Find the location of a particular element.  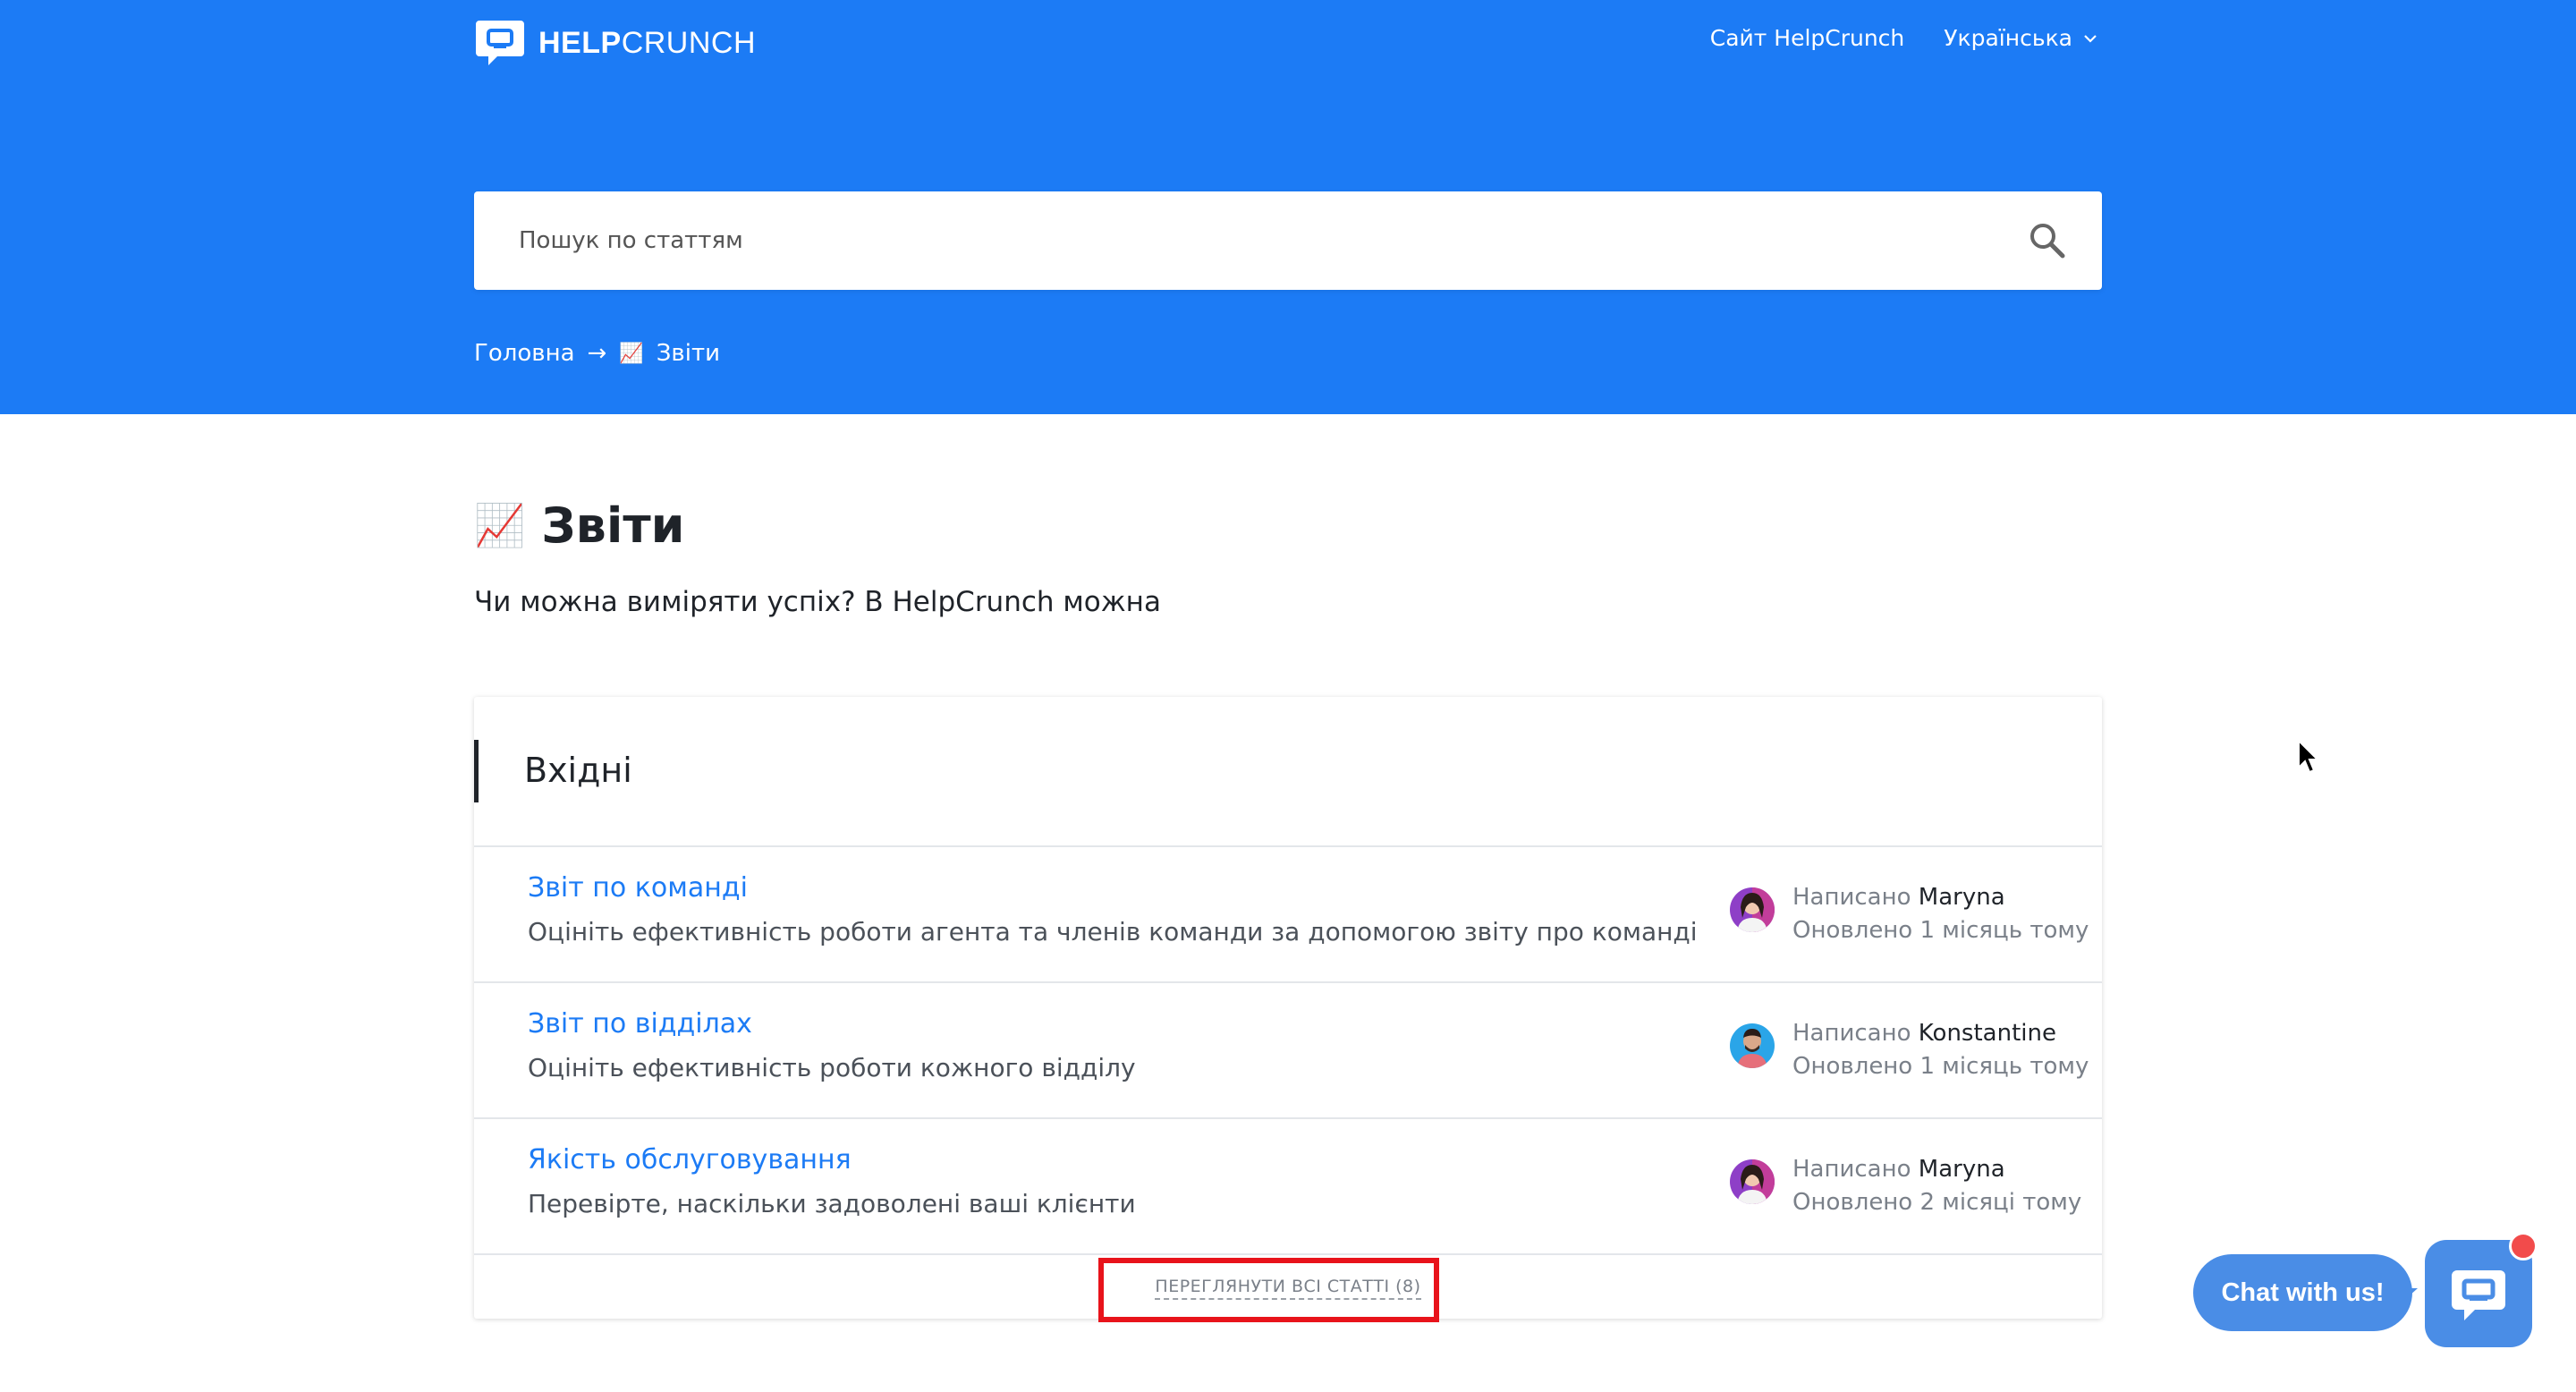

search-icon is located at coordinates (2047, 240).